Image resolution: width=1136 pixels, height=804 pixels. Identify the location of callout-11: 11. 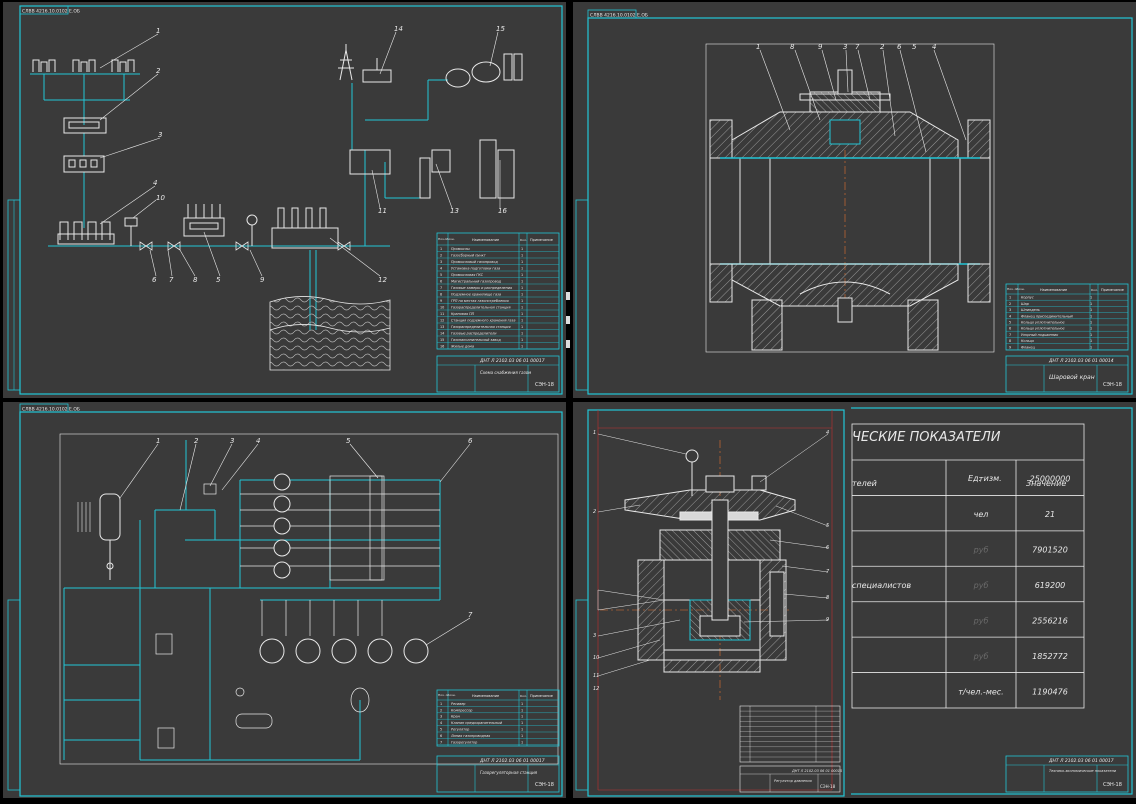
(382, 211).